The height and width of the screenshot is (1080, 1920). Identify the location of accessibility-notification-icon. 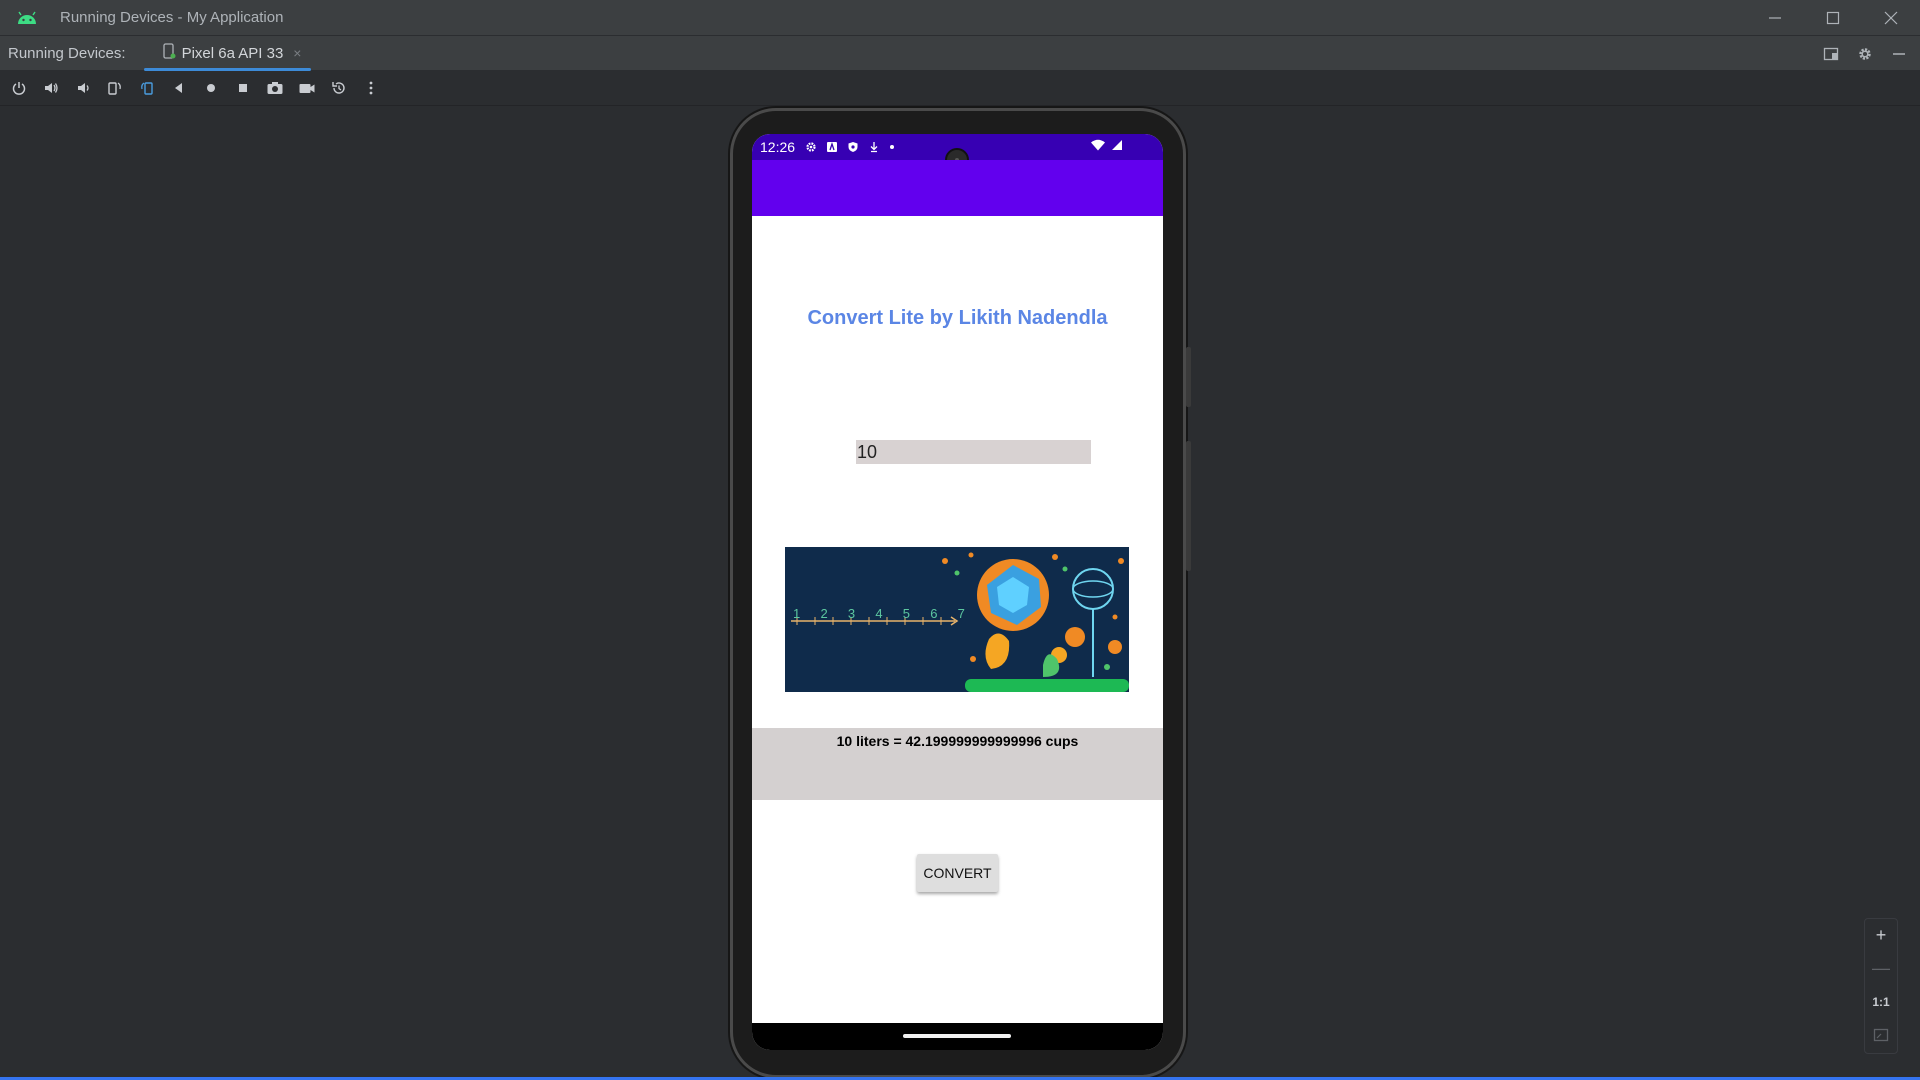
(832, 146).